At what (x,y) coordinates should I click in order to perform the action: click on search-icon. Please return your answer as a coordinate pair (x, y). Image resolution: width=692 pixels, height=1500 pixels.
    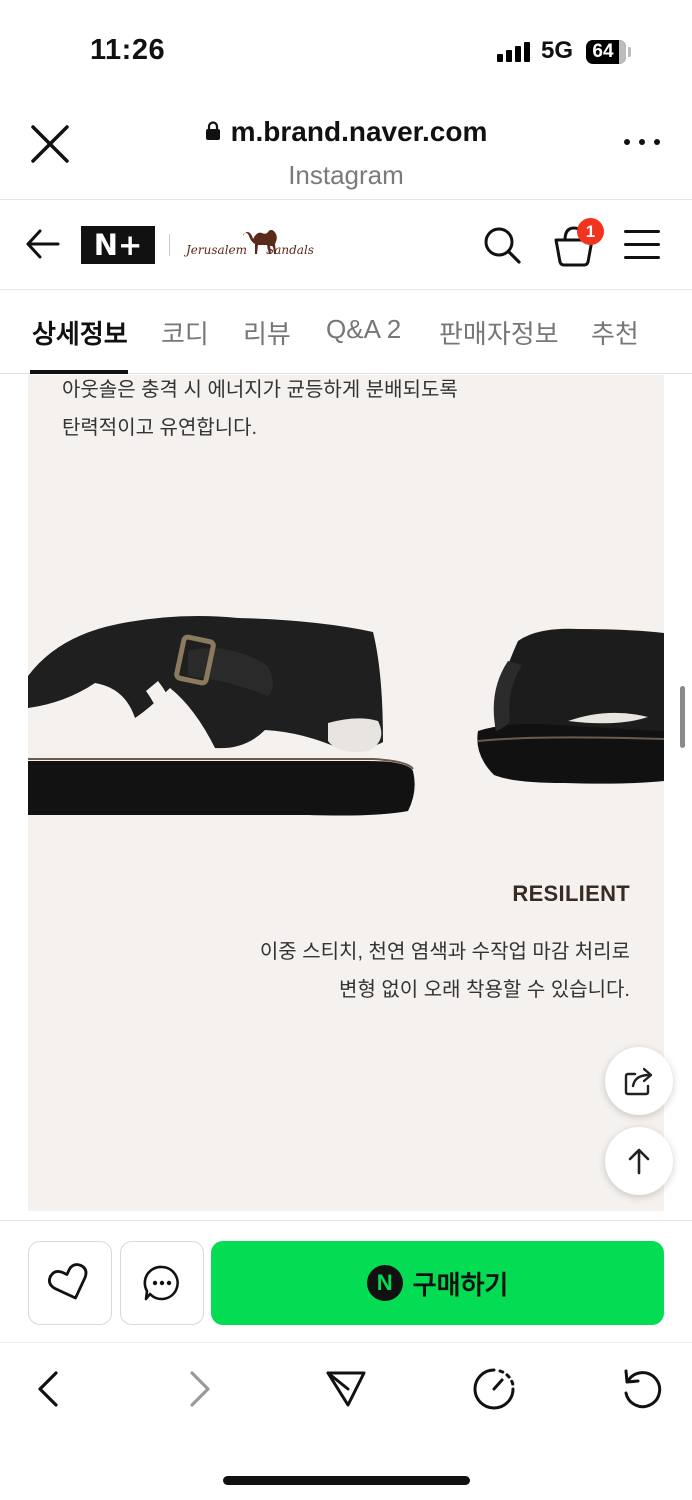
    Looking at the image, I should click on (502, 245).